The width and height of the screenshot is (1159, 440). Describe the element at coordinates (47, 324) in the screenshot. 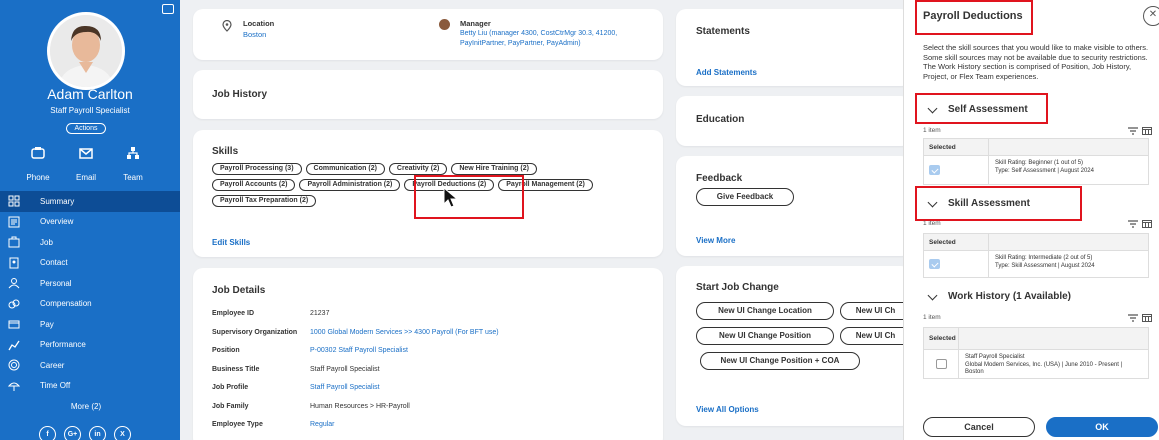

I see `sidebar-item-label: Pay` at that location.